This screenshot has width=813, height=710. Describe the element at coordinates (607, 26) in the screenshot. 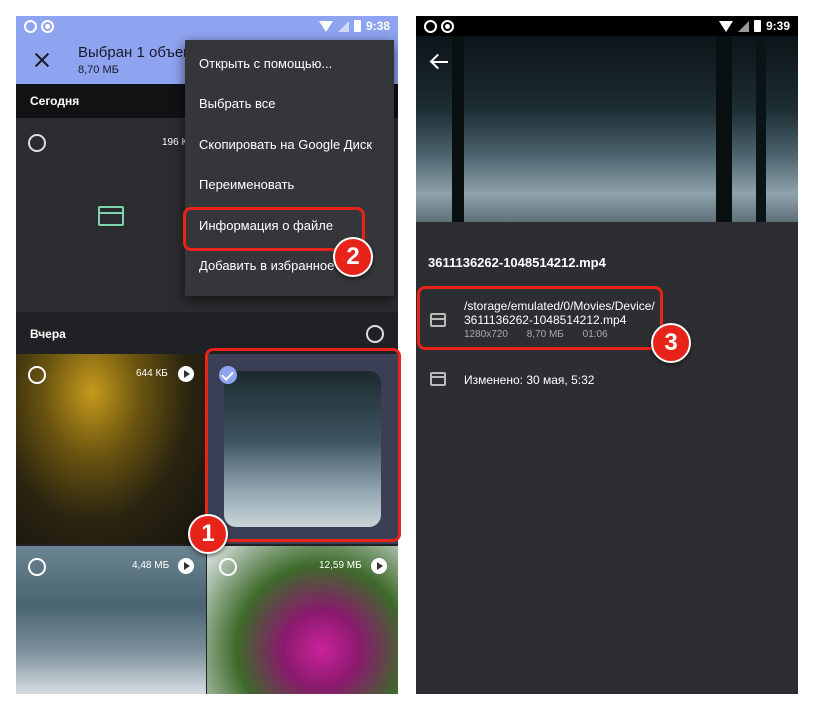

I see `status-bar: 9:39` at that location.